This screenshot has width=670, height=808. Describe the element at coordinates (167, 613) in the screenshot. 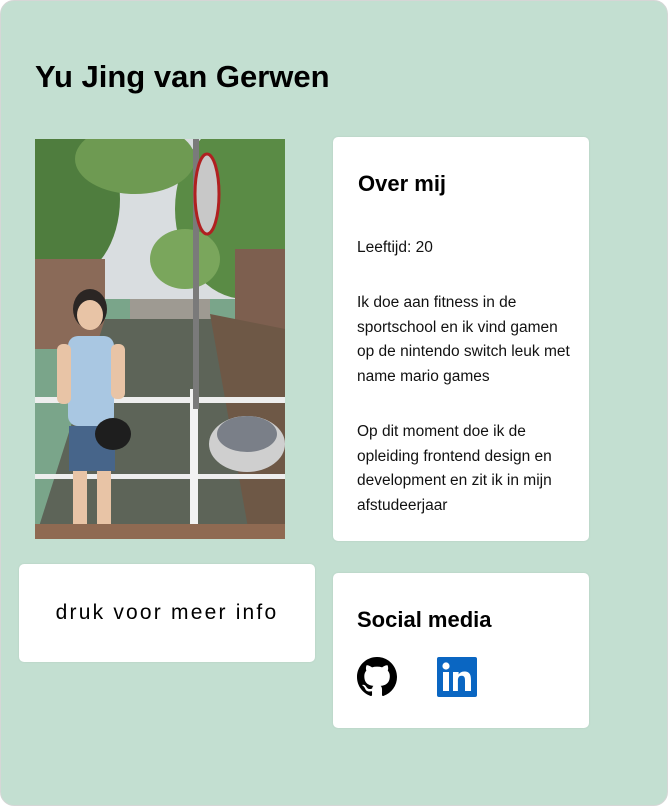

I see `more-info-button: druk voor meer info` at that location.